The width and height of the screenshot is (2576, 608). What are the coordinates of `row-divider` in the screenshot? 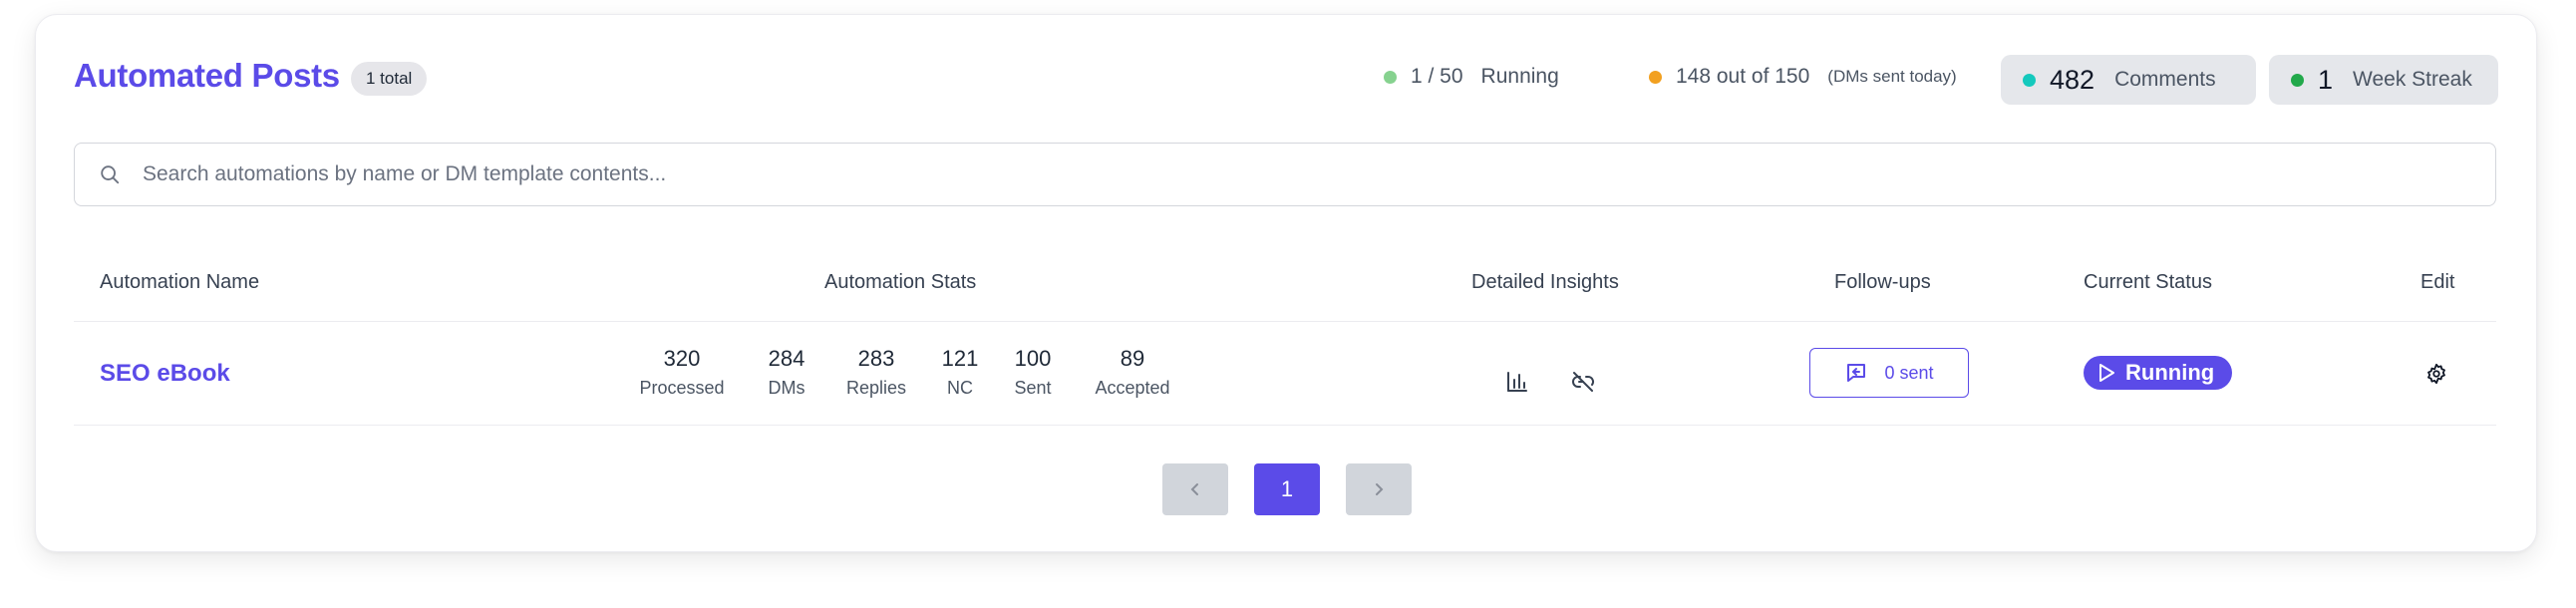 It's located at (1285, 426).